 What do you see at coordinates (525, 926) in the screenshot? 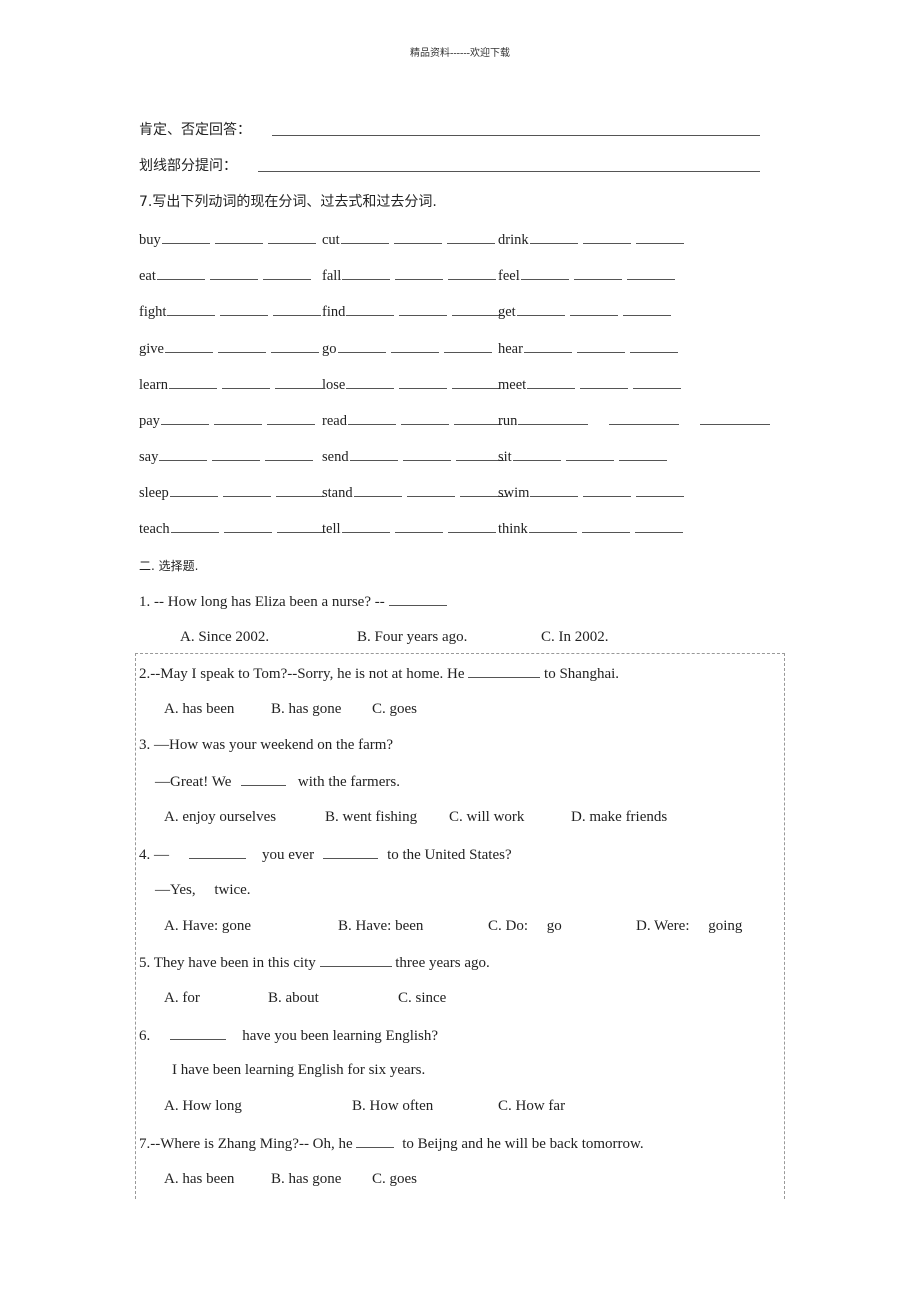
I see `question-4-option-c: C. Do: go` at bounding box center [525, 926].